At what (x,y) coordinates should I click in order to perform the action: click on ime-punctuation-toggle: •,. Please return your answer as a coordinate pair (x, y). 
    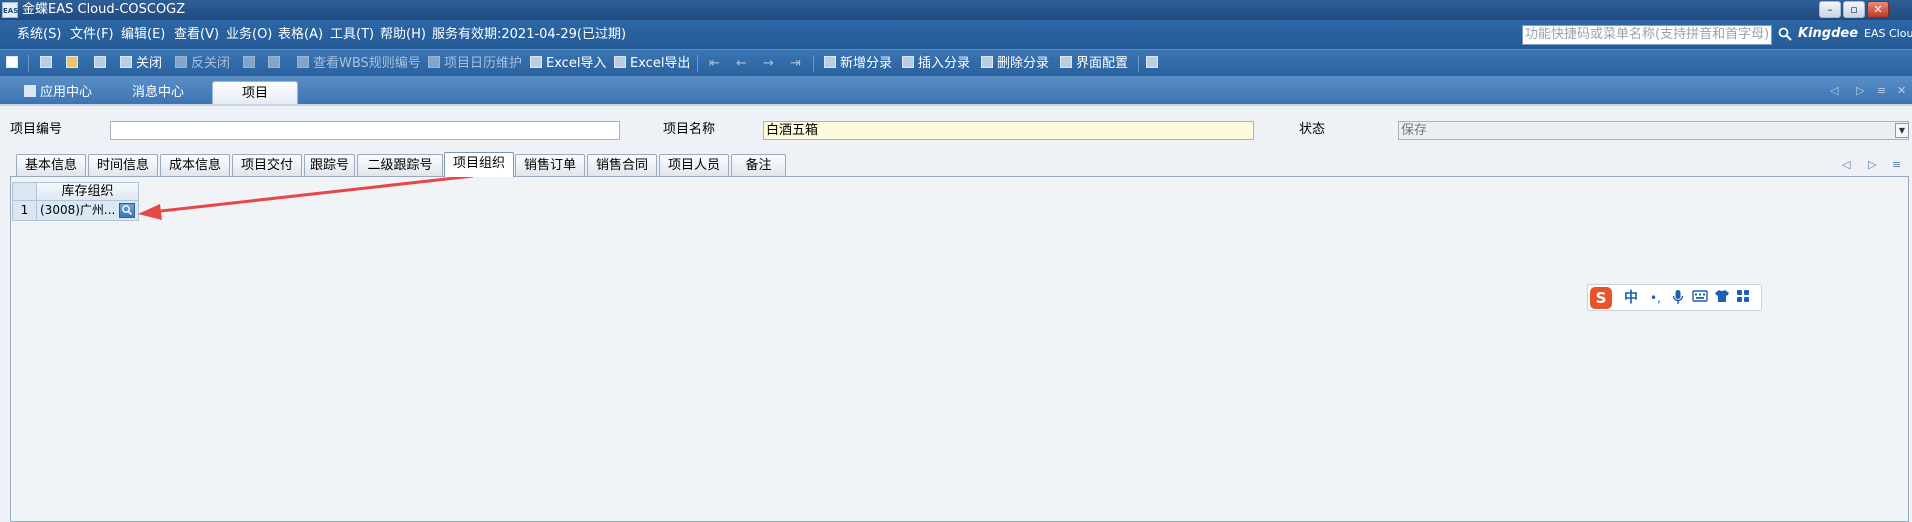
    Looking at the image, I should click on (1655, 298).